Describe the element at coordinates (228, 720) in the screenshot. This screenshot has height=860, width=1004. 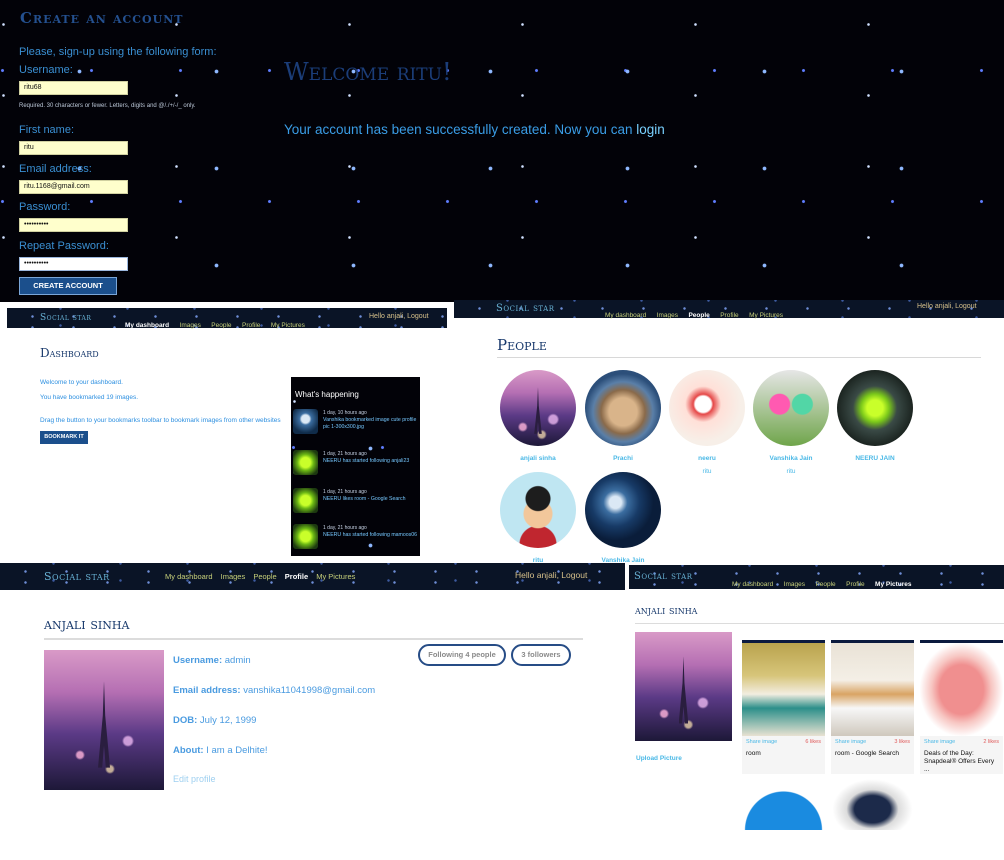
I see `dob-value: July 12, 1999` at that location.